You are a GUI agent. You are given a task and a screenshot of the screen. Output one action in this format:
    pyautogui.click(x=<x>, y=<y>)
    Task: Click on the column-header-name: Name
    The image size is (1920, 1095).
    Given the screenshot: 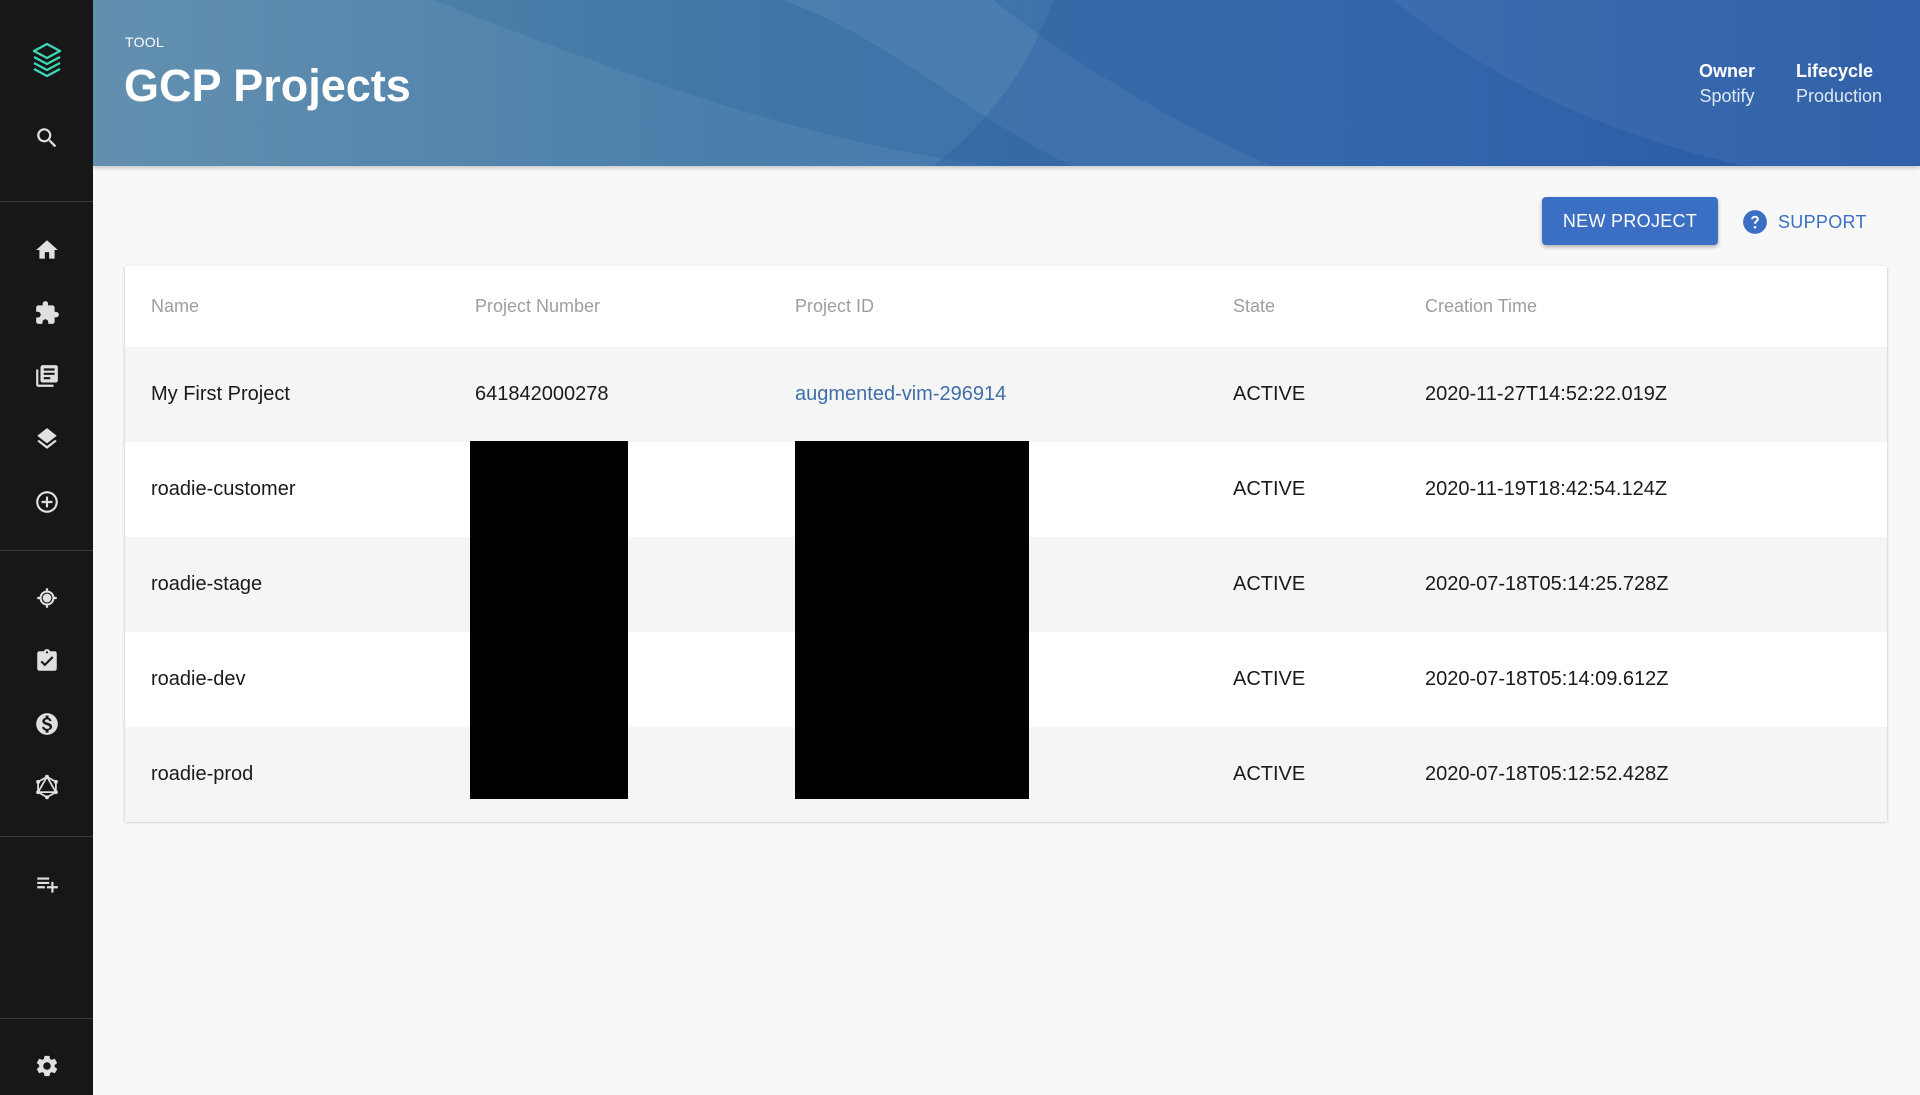 What is the action you would take?
    pyautogui.click(x=175, y=306)
    